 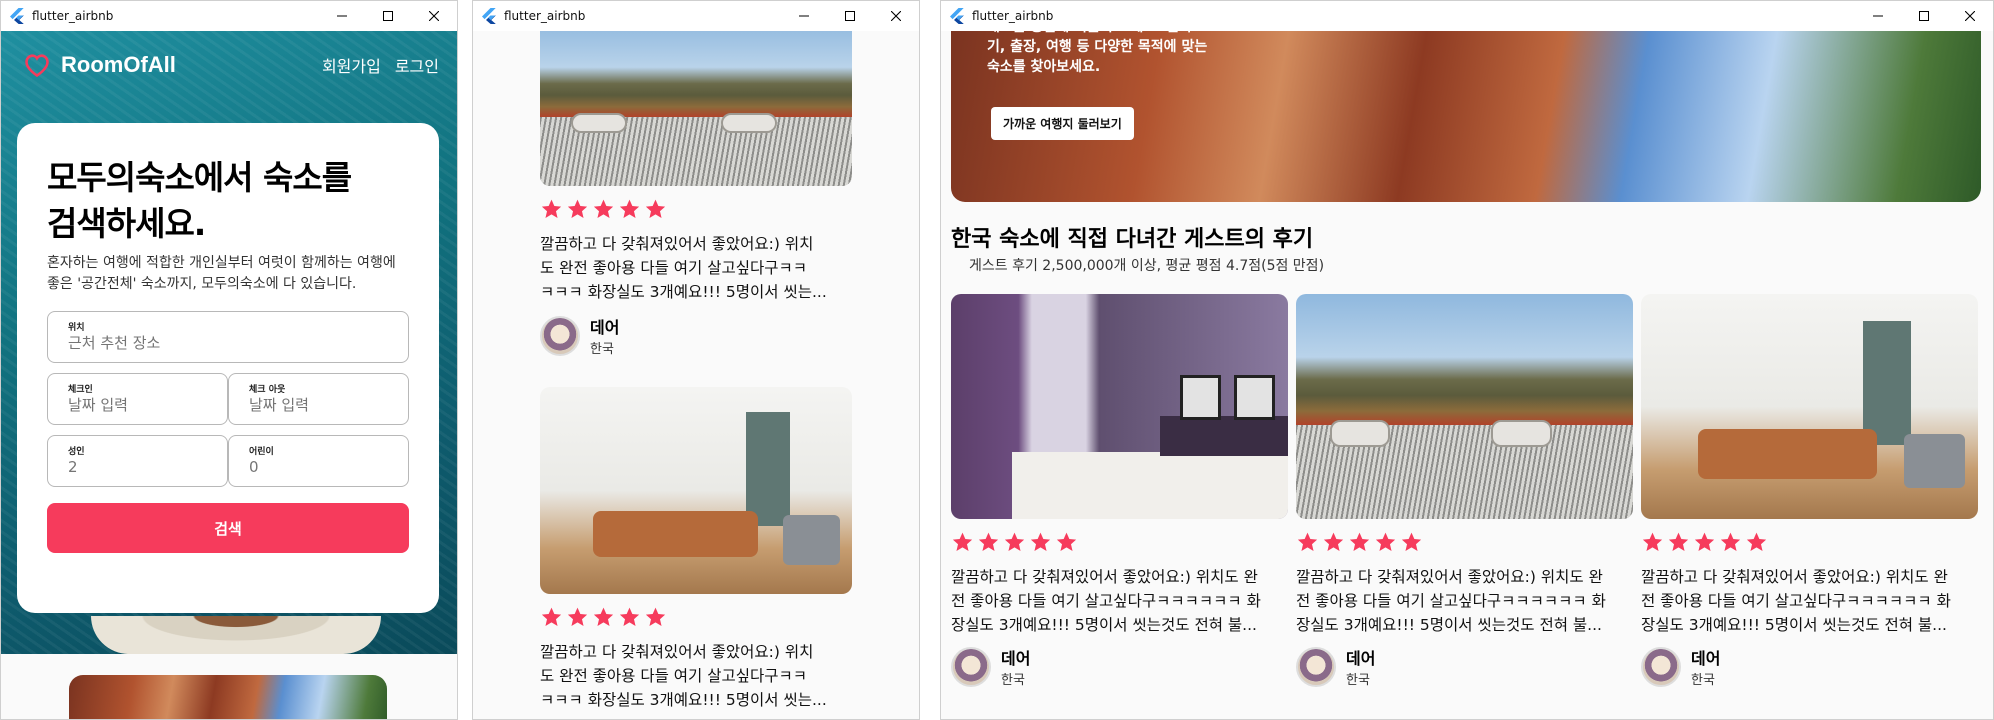 I want to click on checkin-field: 체크인, so click(x=137, y=399).